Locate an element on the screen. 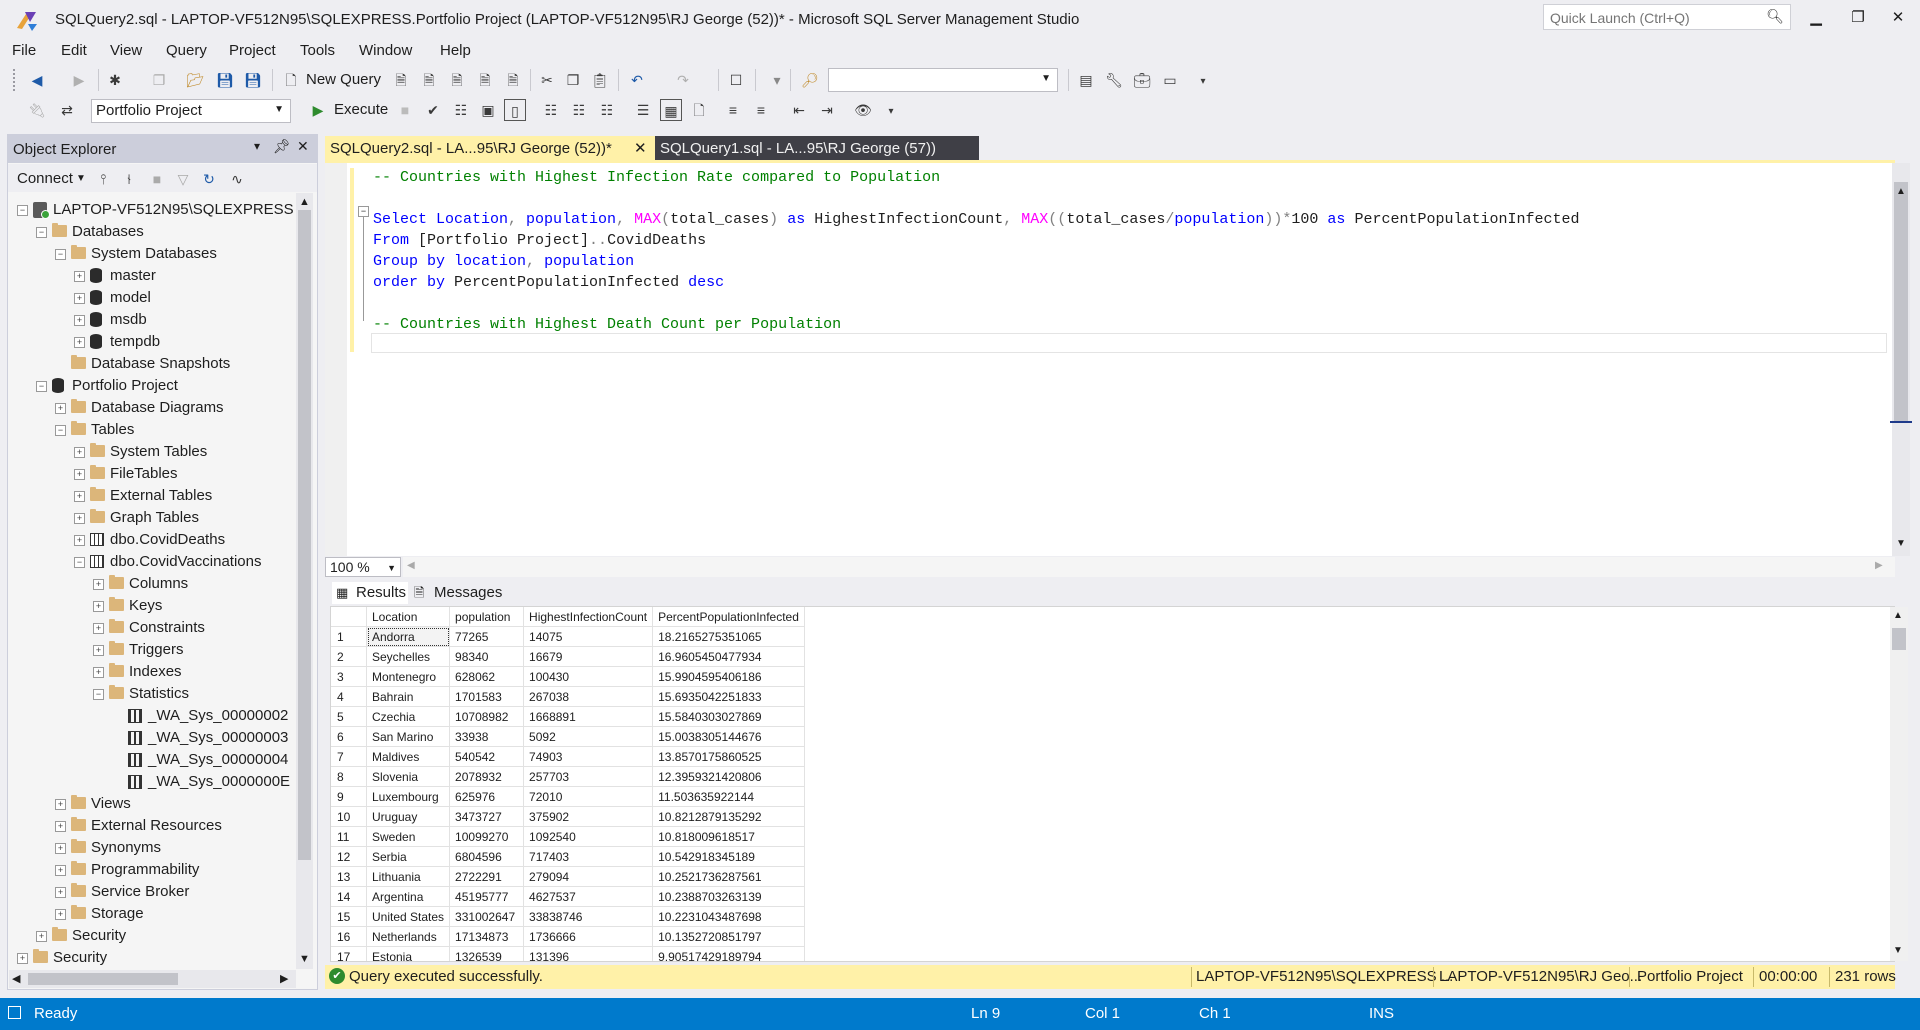 The height and width of the screenshot is (1030, 1920). zoom-select: 100 % ▼ is located at coordinates (363, 567).